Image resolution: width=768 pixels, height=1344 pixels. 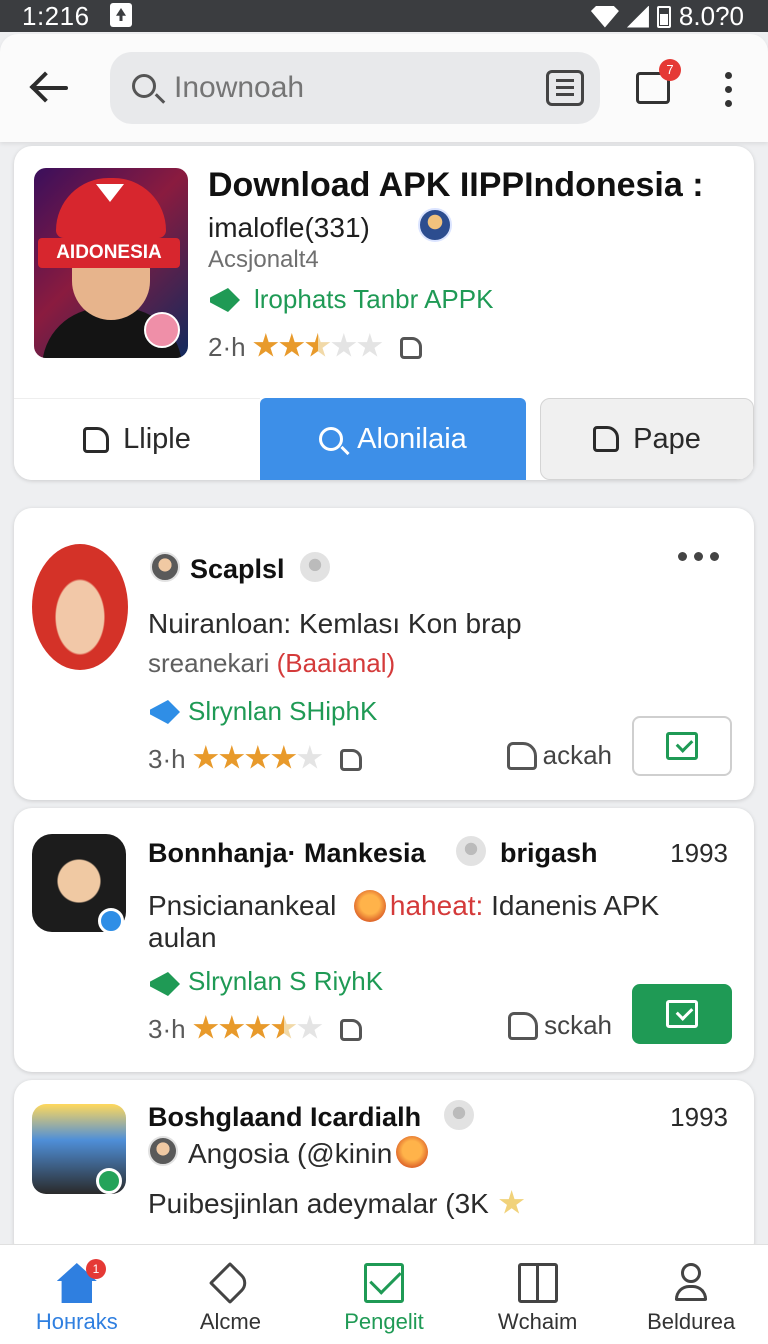 What do you see at coordinates (165, 712) in the screenshot?
I see `tag-icon` at bounding box center [165, 712].